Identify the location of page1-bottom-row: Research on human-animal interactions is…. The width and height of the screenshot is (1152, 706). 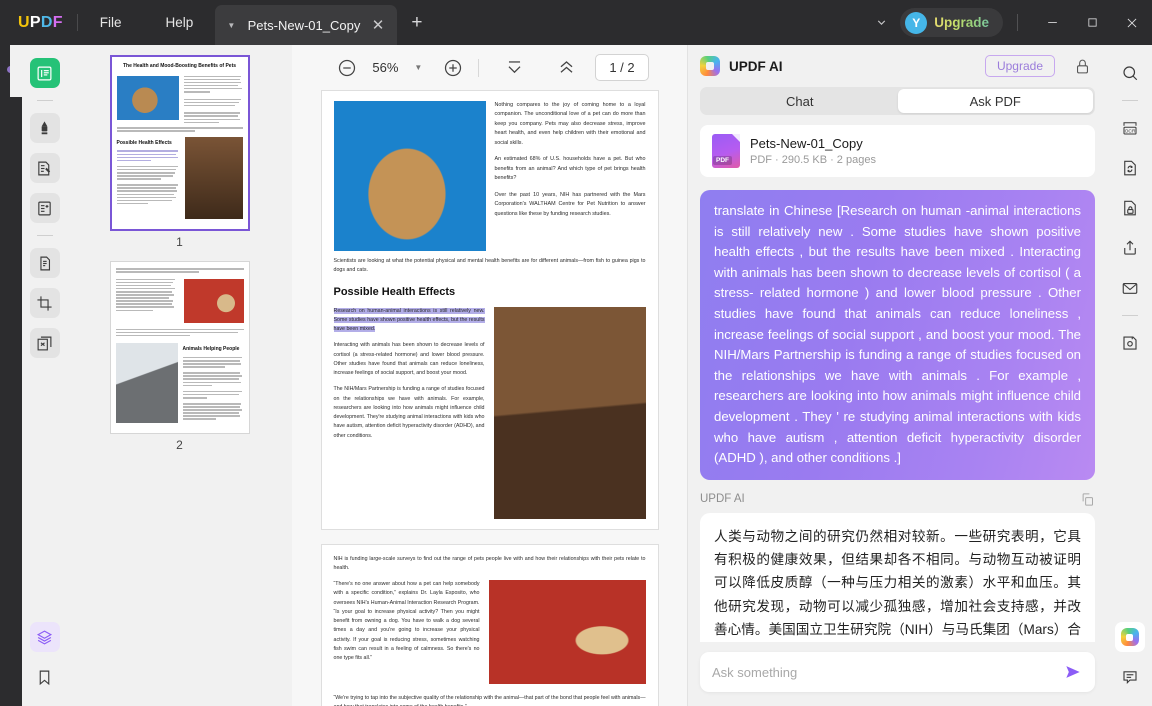
(489, 412).